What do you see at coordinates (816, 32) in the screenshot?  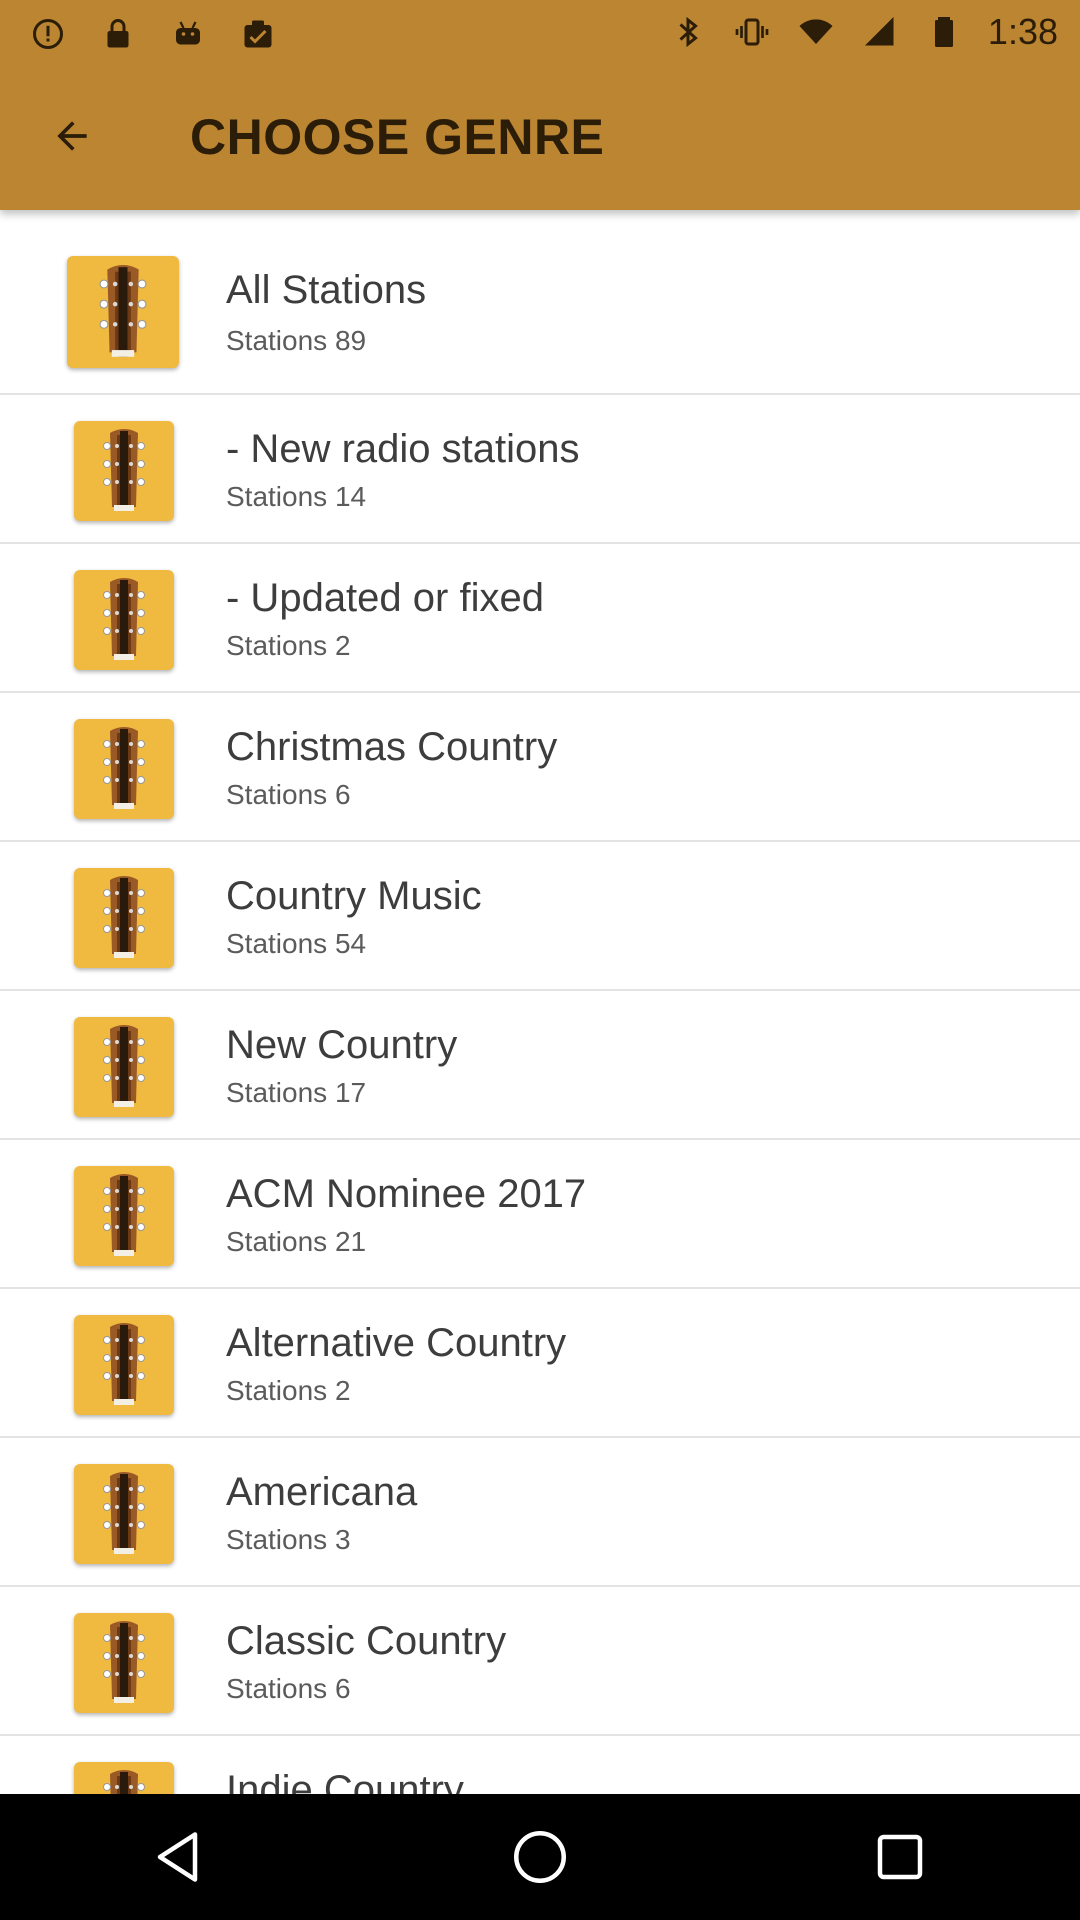 I see `wifi-icon` at bounding box center [816, 32].